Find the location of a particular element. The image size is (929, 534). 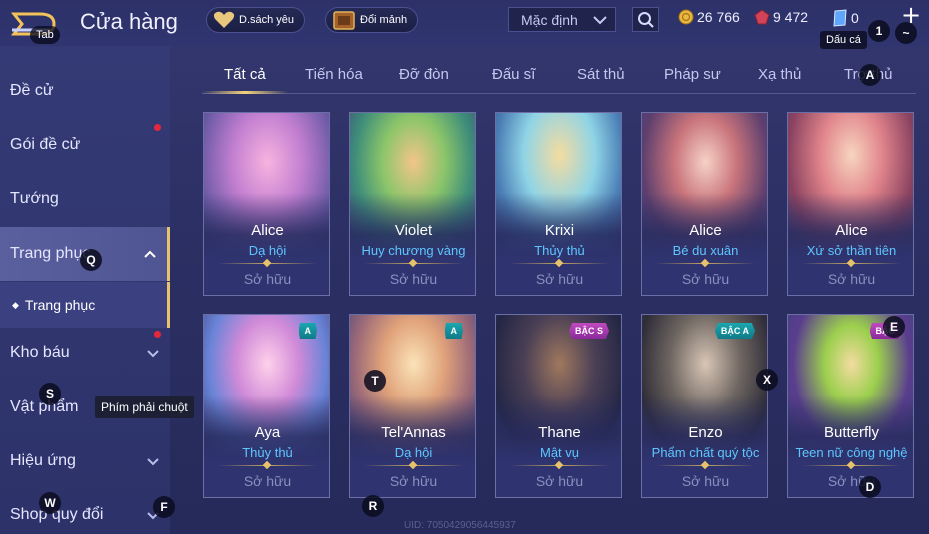

search-icon is located at coordinates (645, 19).